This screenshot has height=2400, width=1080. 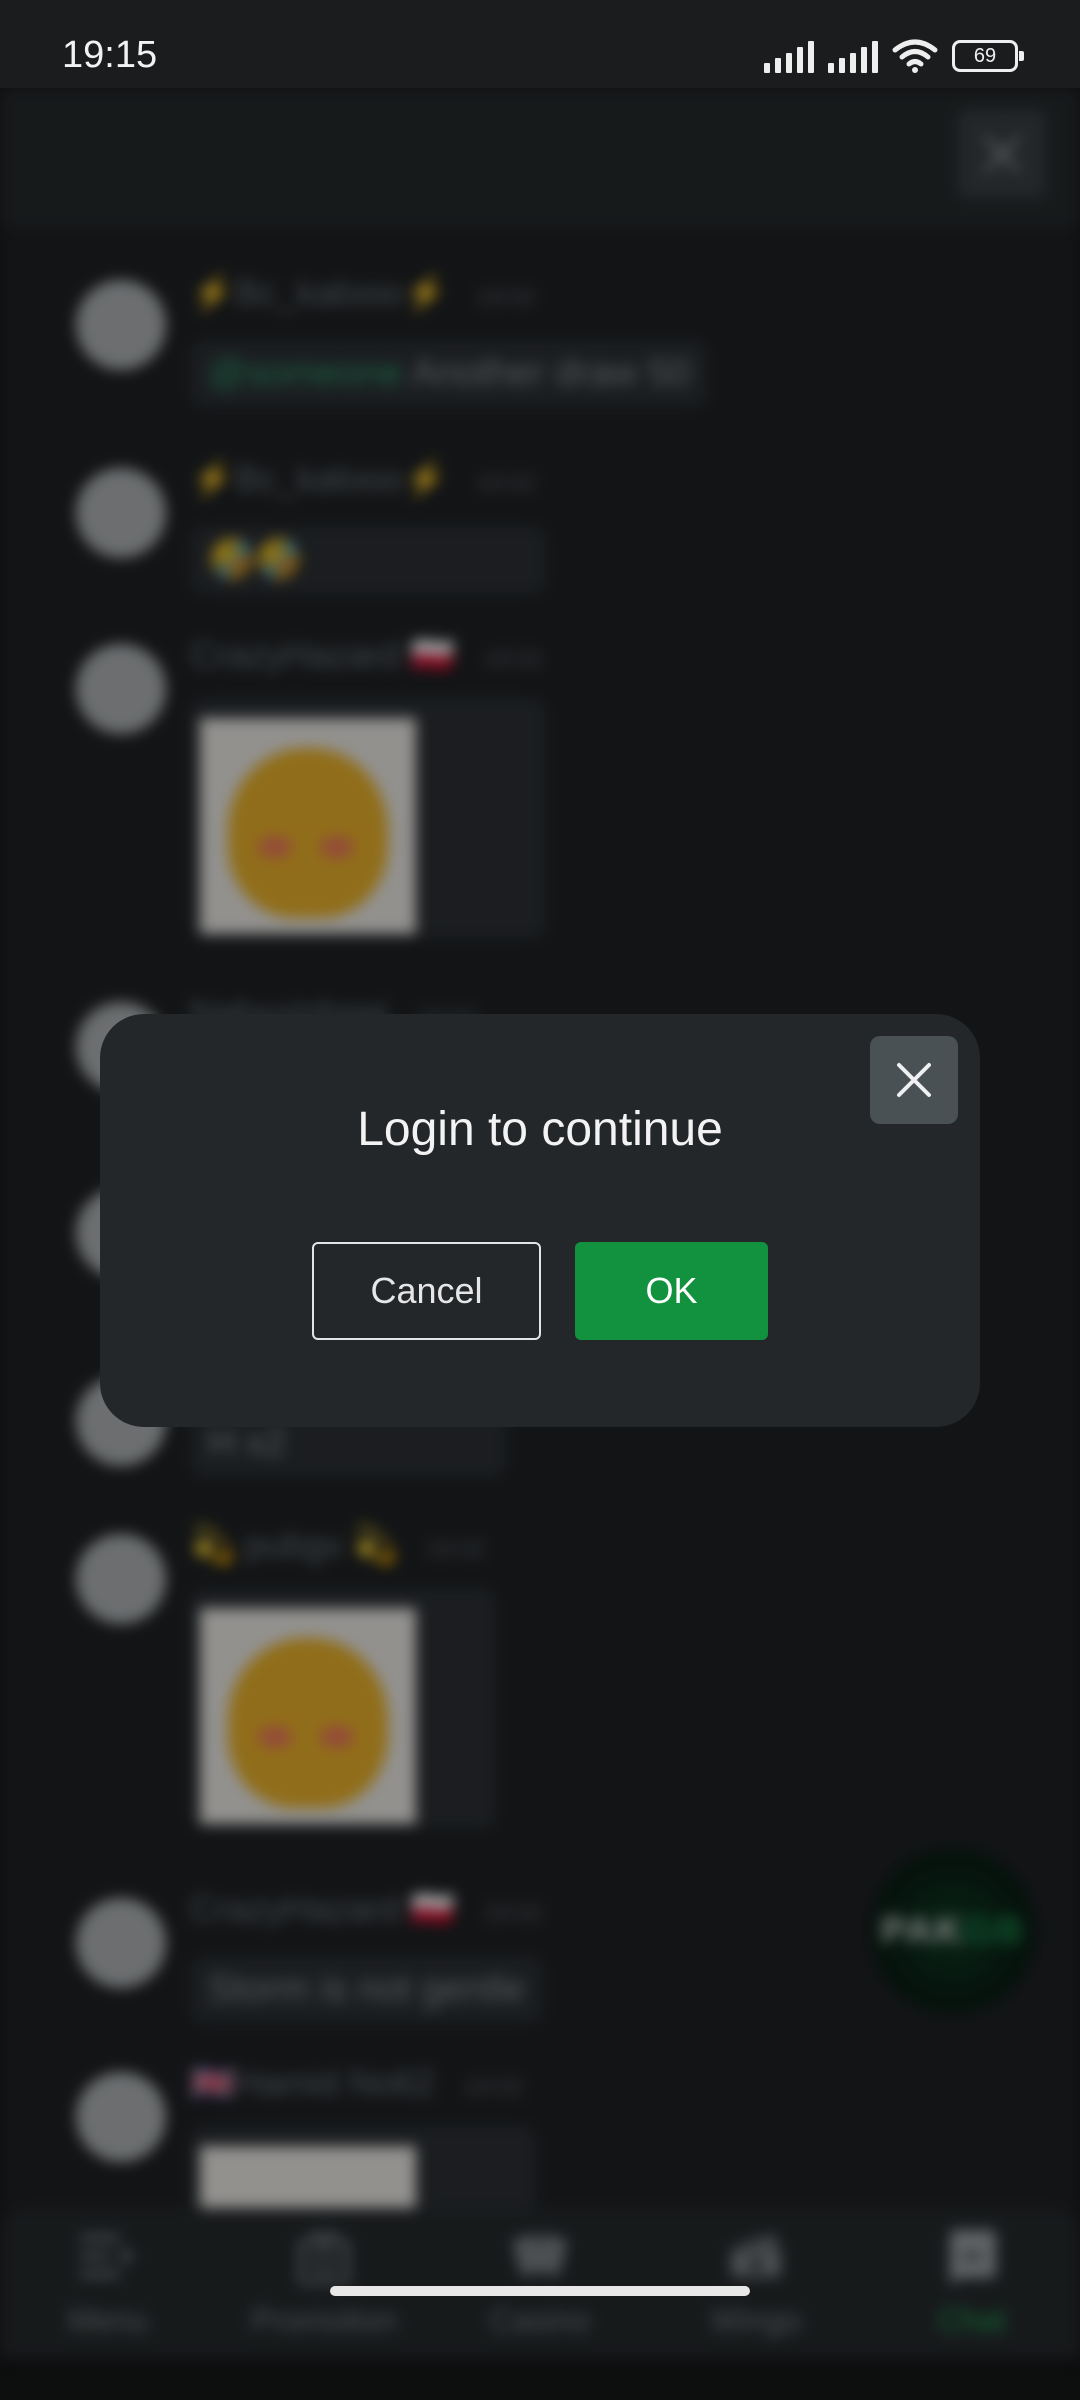 I want to click on status-icons: 69, so click(x=894, y=56).